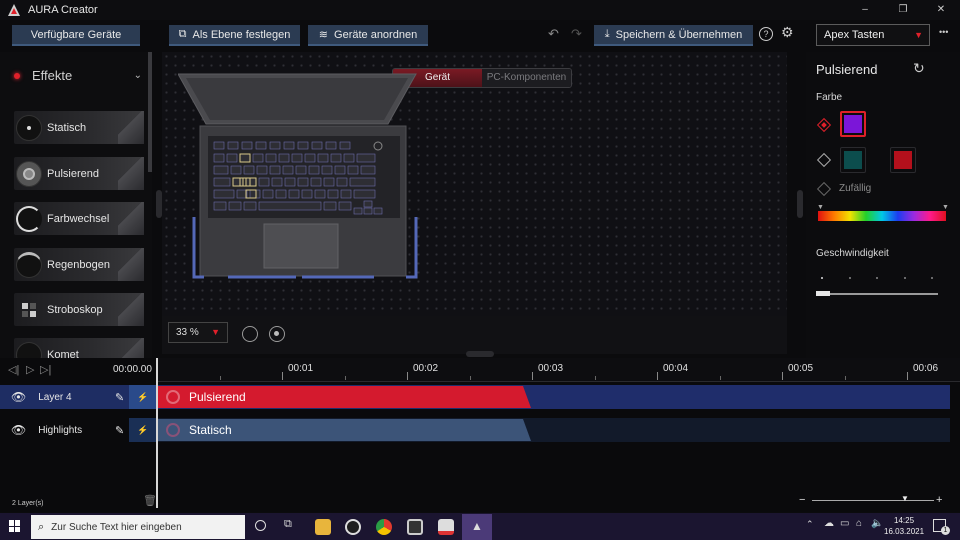 This screenshot has height=540, width=960. I want to click on time-tick-label: 00:03, so click(551, 368).